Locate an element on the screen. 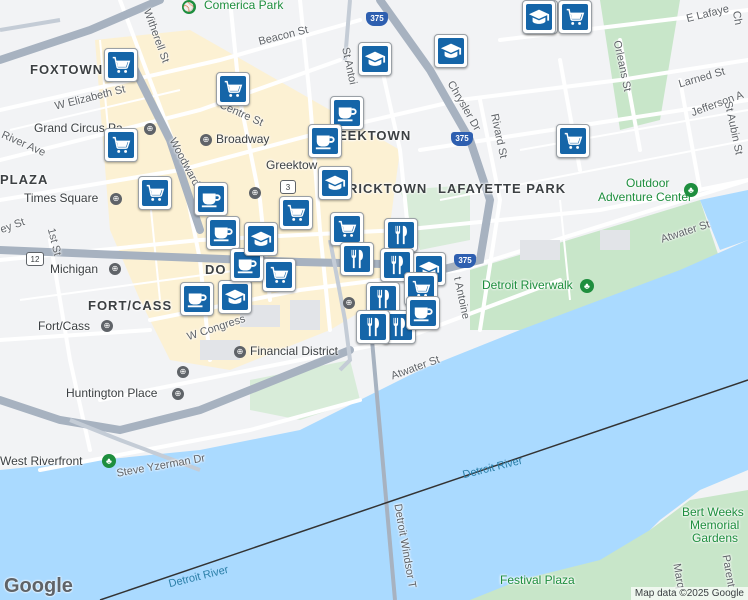  district-label-bricktown: RICKTOWN is located at coordinates (388, 188).